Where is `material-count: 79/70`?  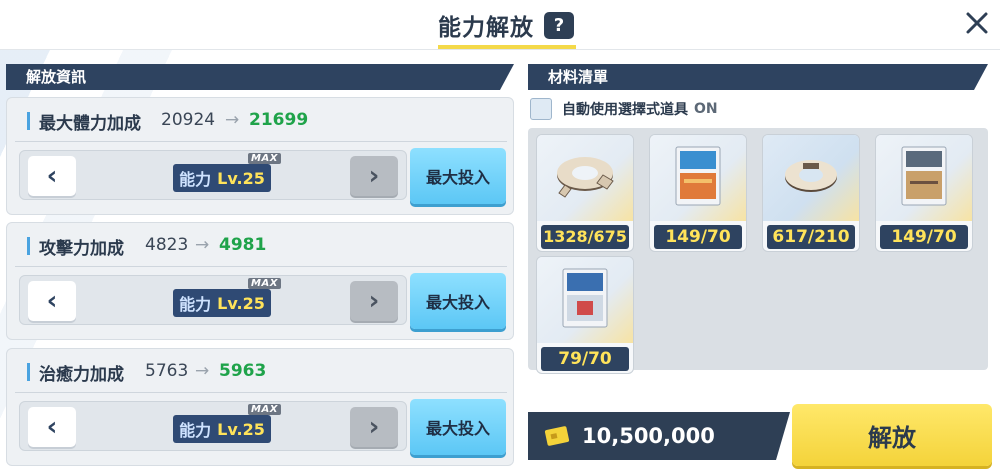 material-count: 79/70 is located at coordinates (585, 359).